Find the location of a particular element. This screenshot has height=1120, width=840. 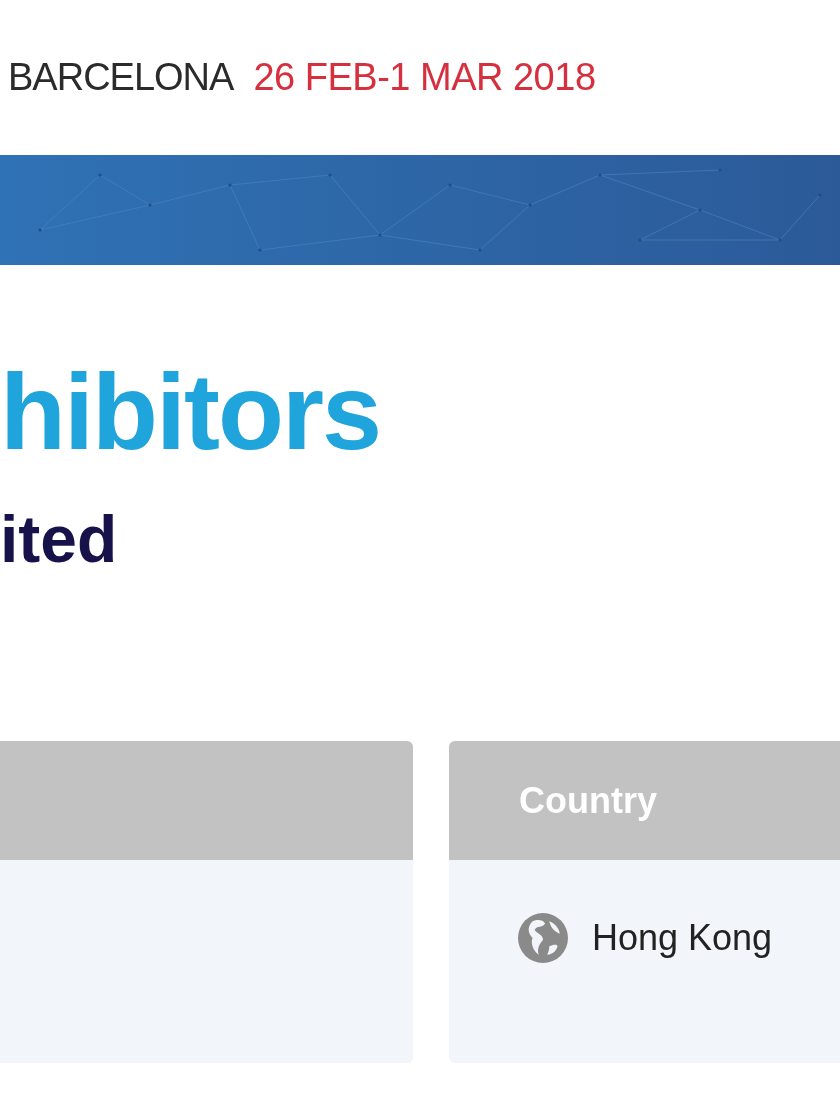

city-label: BARCELONA is located at coordinates (121, 77).